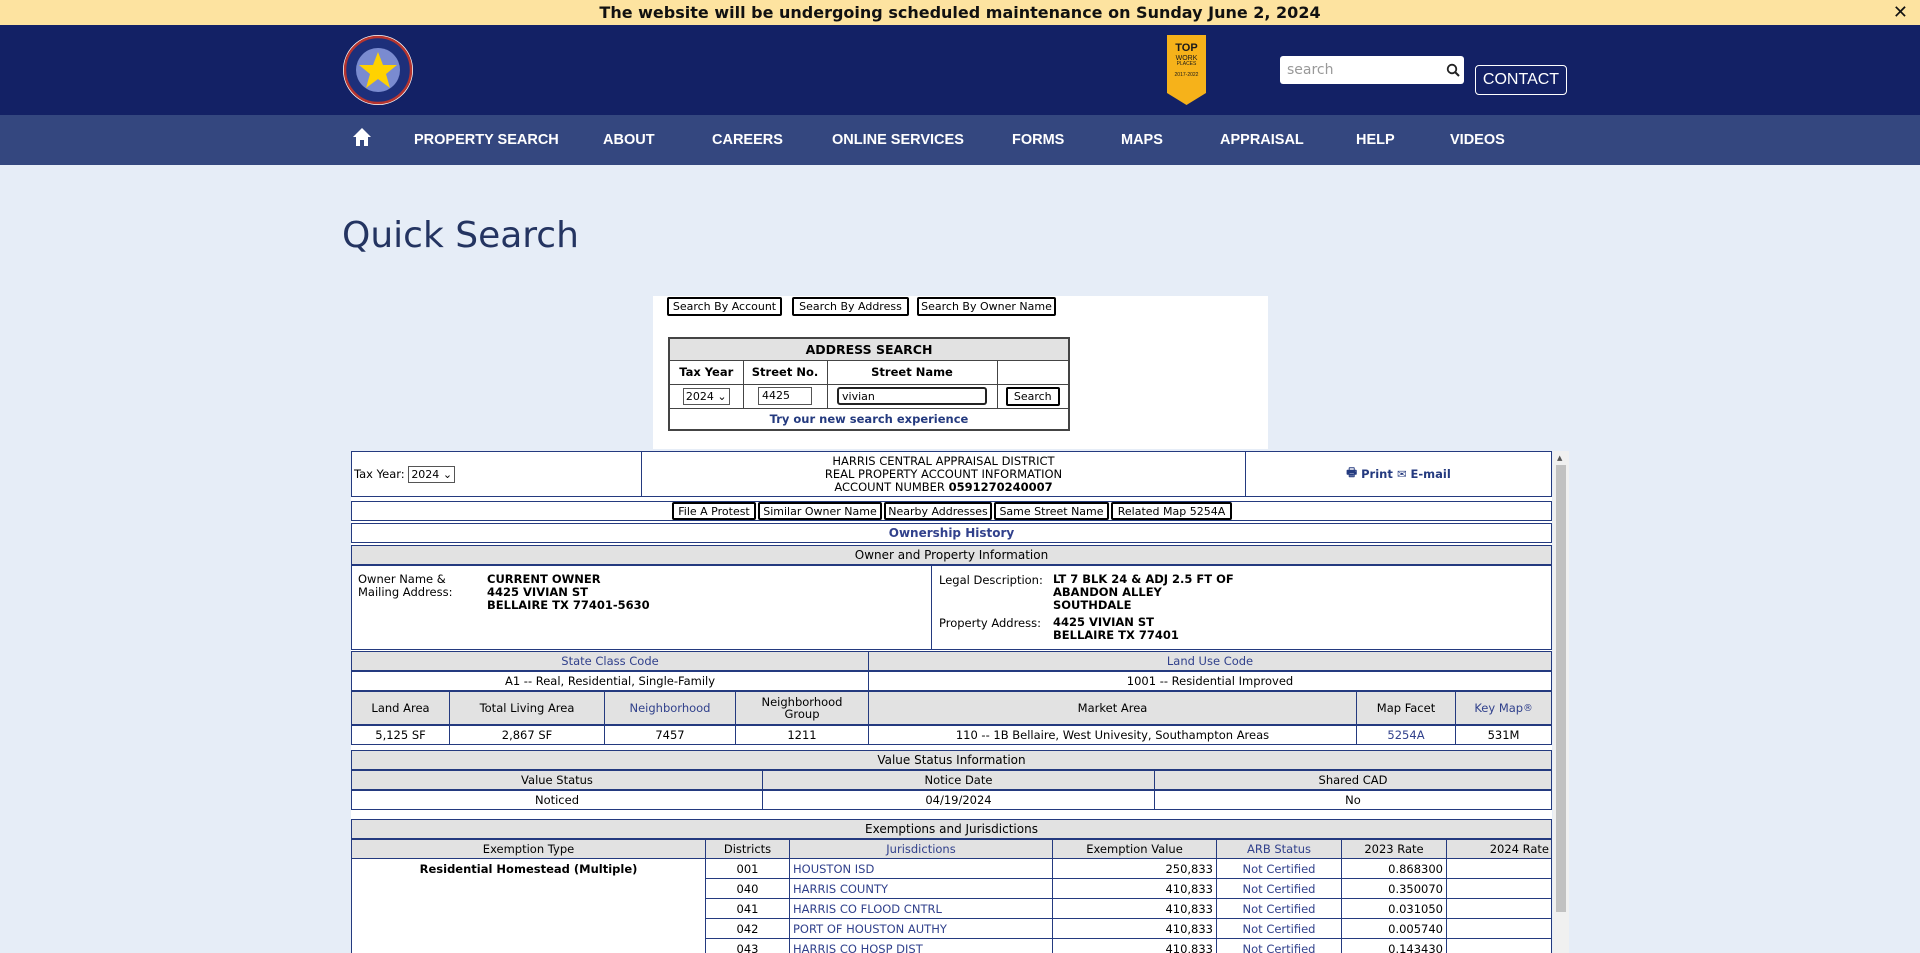 Image resolution: width=1920 pixels, height=953 pixels. I want to click on col-street-no: Street No., so click(785, 372).